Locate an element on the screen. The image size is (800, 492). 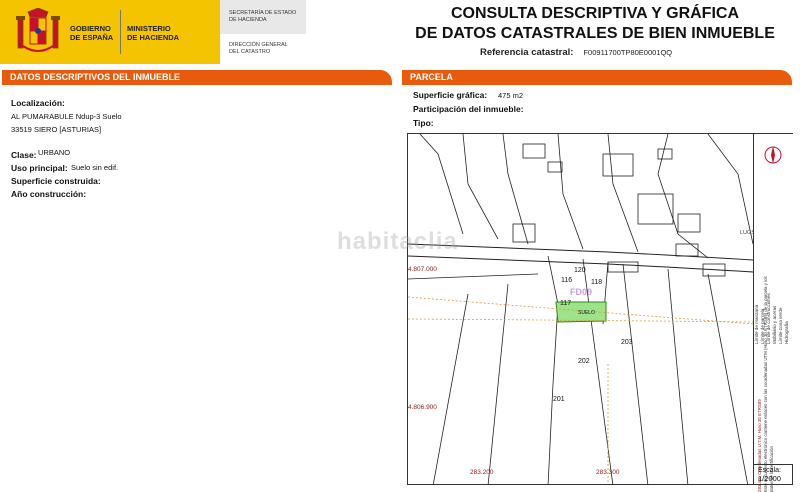
superficie-construida-label: Superficie construida: is located at coordinates (56, 181).